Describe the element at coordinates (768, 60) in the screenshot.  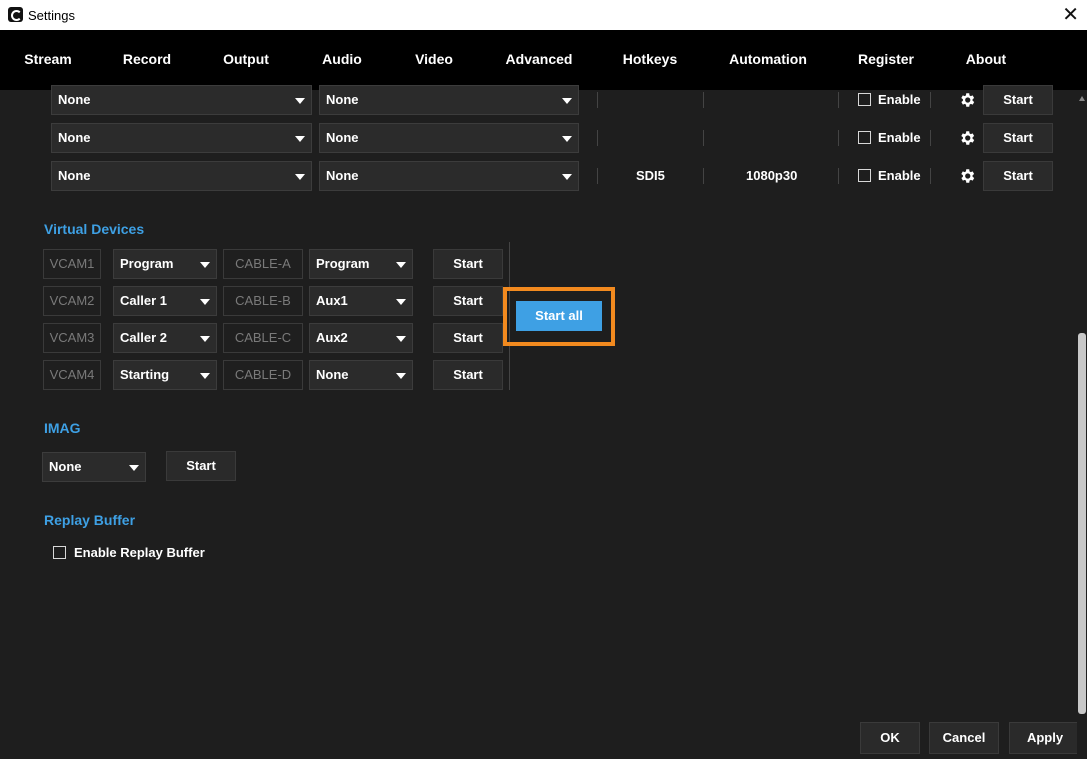
I see `tab-automation: Automation` at that location.